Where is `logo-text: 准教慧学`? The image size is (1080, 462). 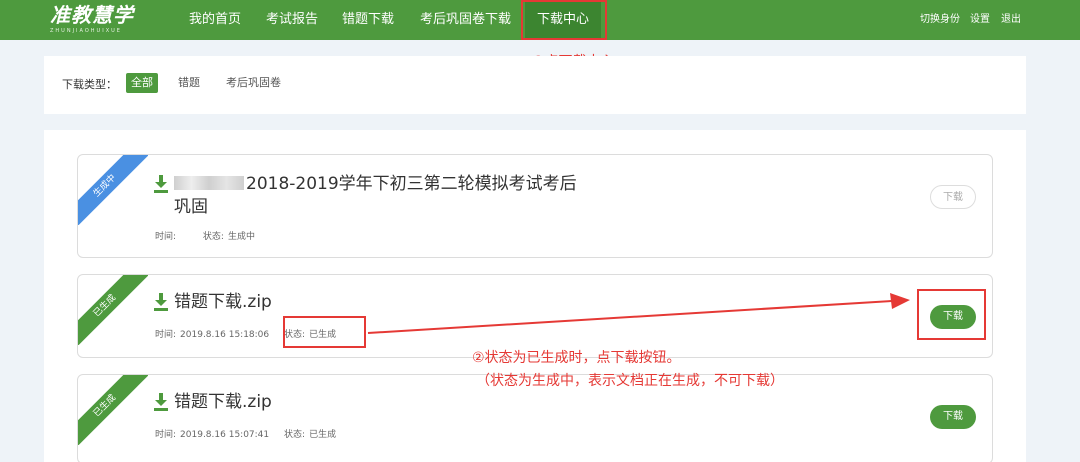 logo-text: 准教慧学 is located at coordinates (92, 15).